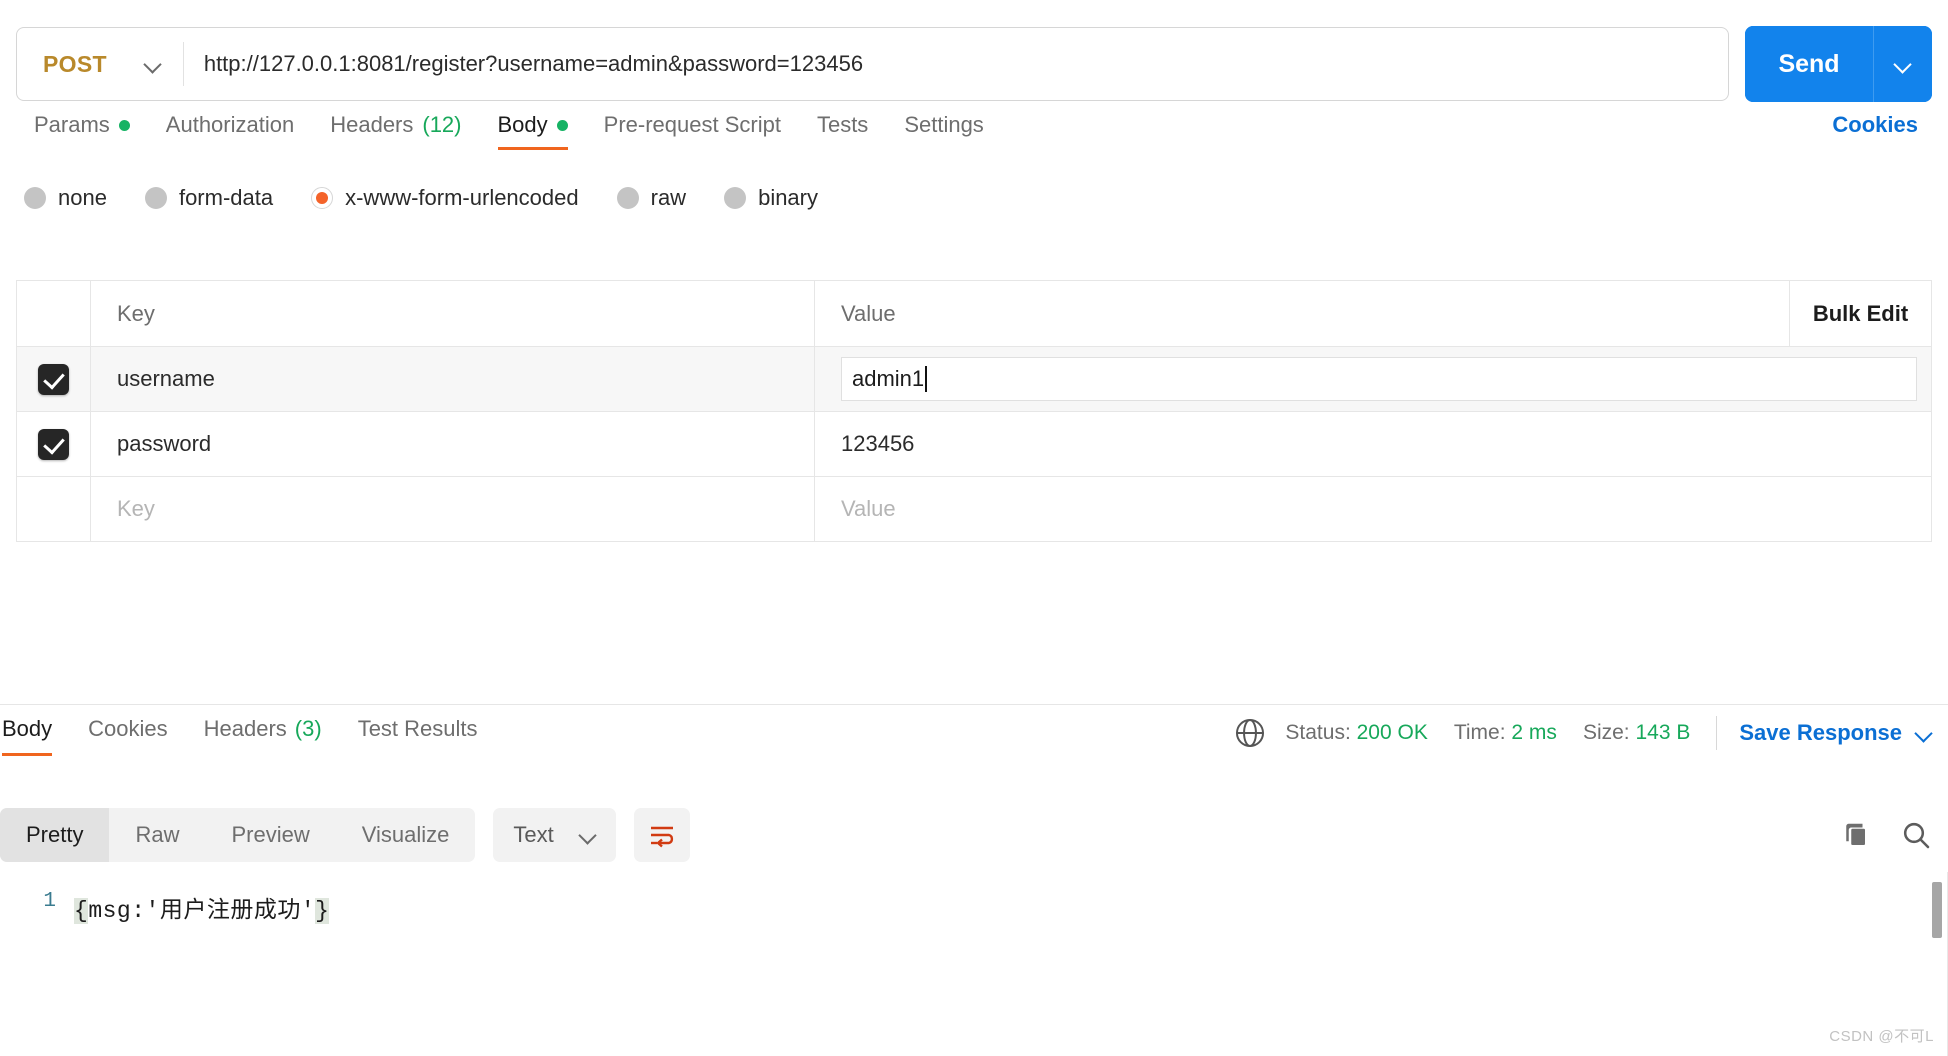 The image size is (1948, 1056). I want to click on cookies-link: Cookies, so click(1882, 125).